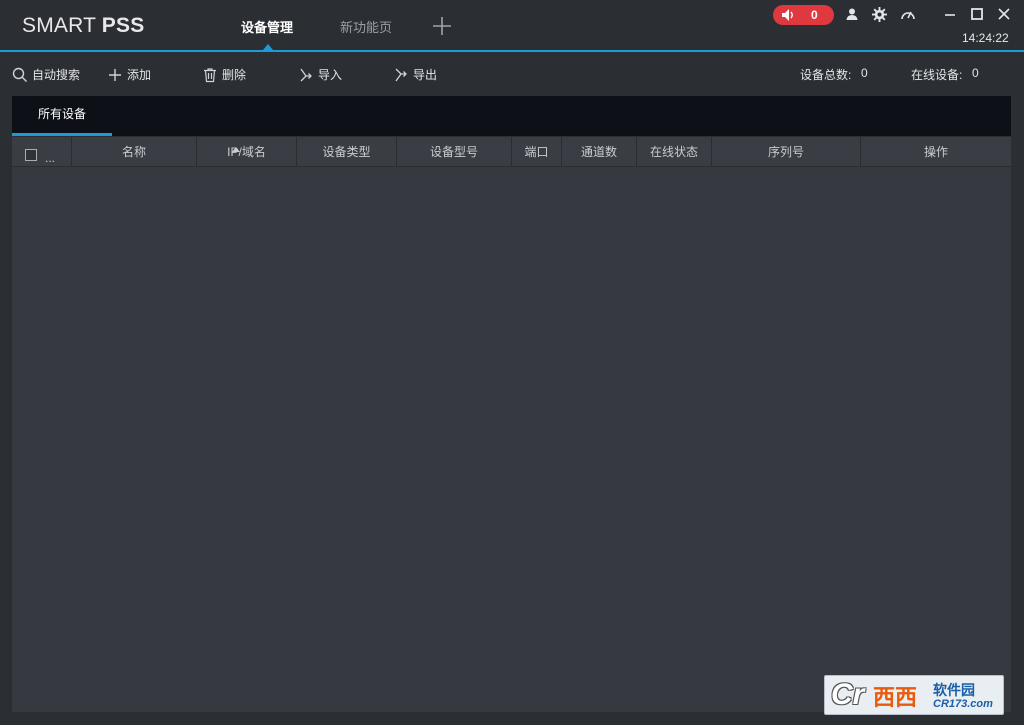 The width and height of the screenshot is (1024, 725). I want to click on delete-button: 删除, so click(224, 74).